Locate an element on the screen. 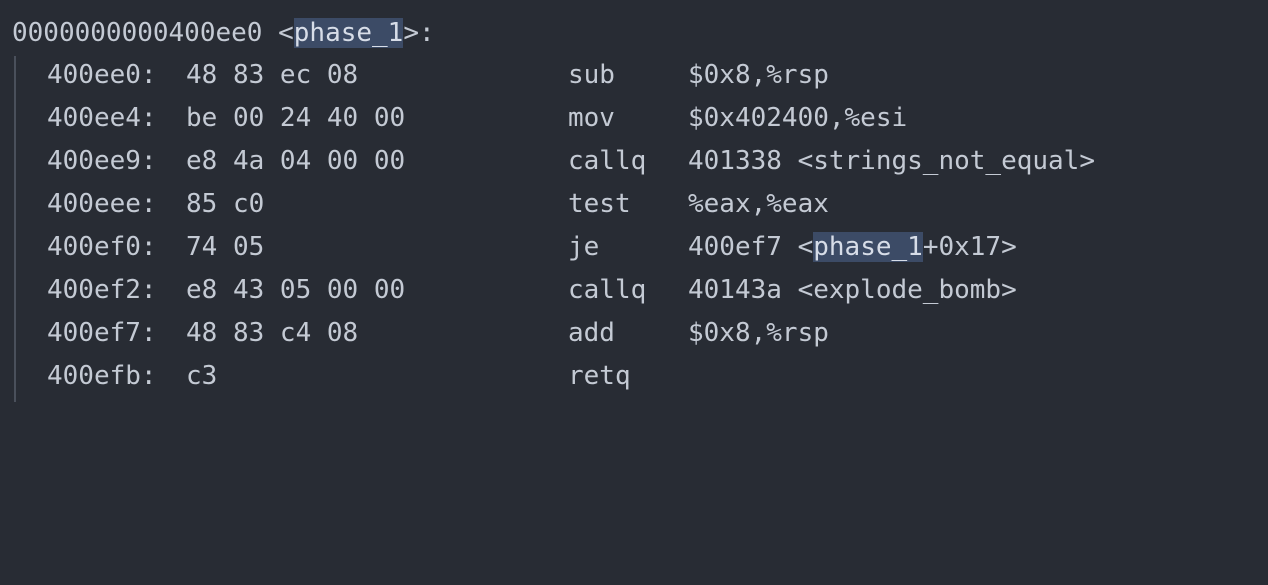  instruction-mnemonic: add is located at coordinates (591, 333).